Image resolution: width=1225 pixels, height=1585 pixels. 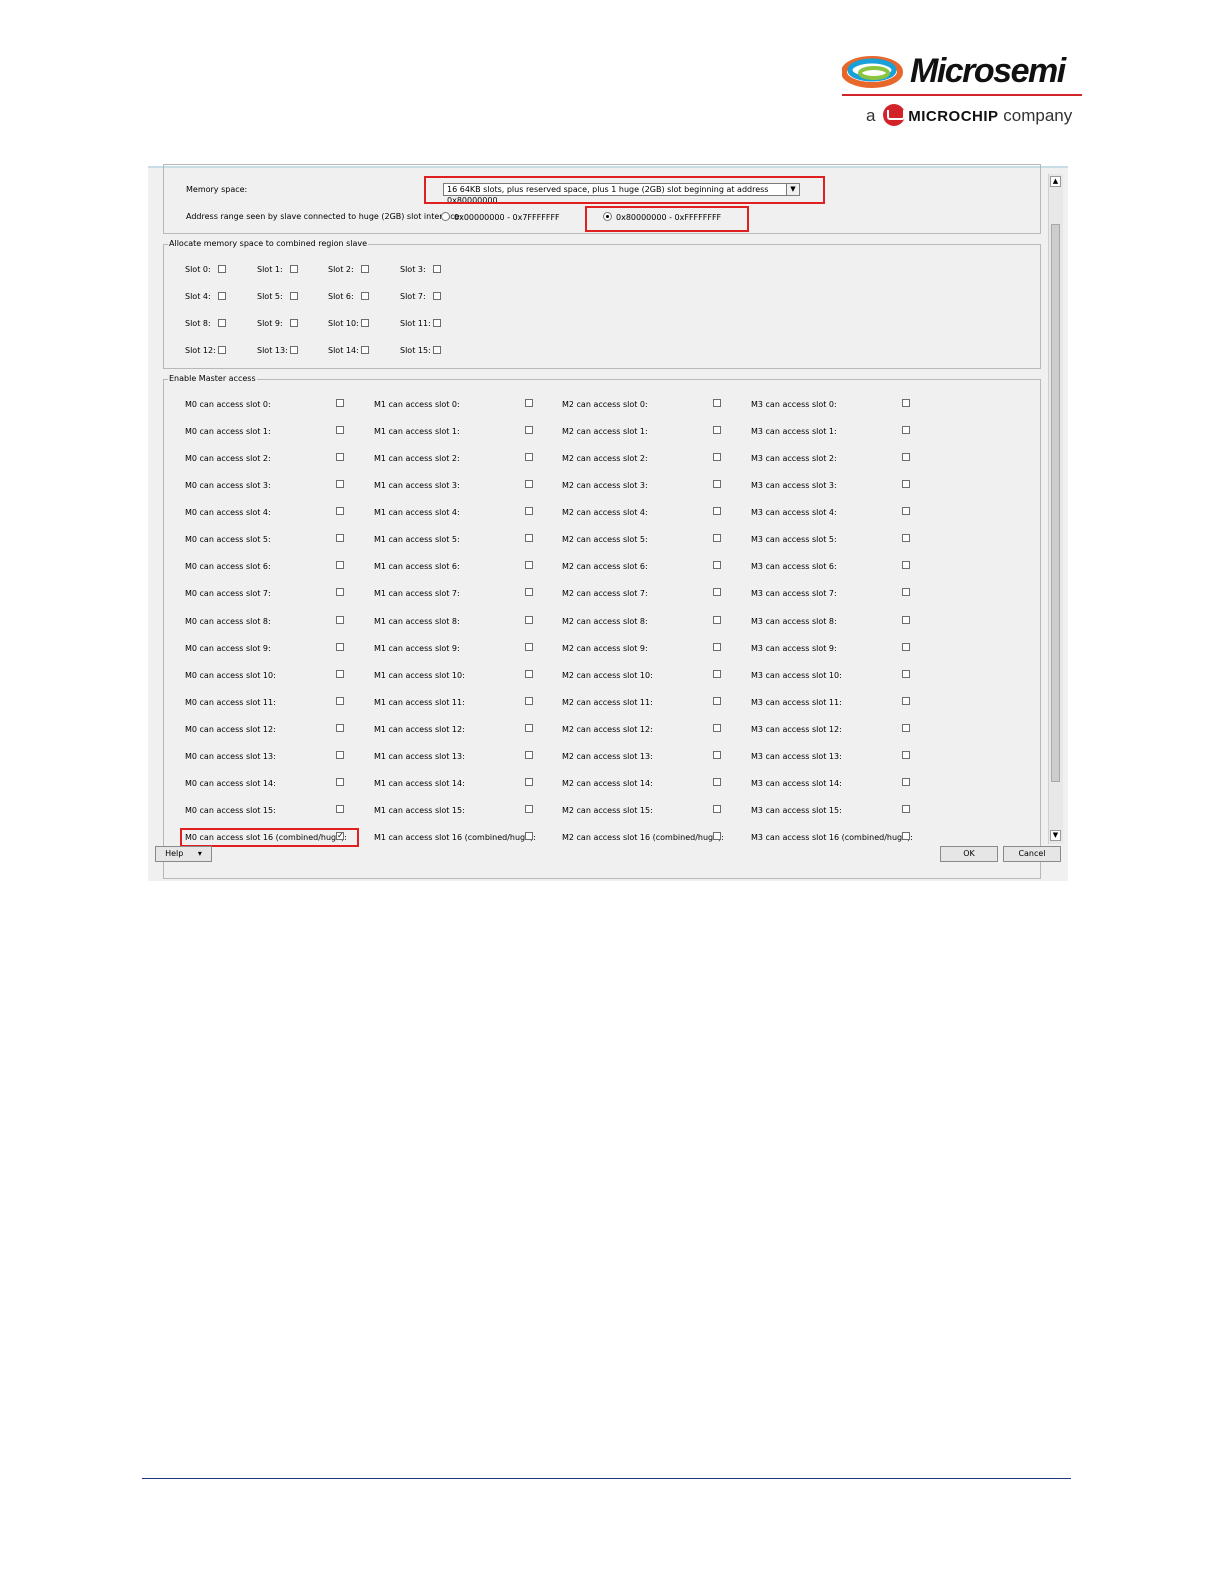 I want to click on slot-label: Slot 1:, so click(x=270, y=269).